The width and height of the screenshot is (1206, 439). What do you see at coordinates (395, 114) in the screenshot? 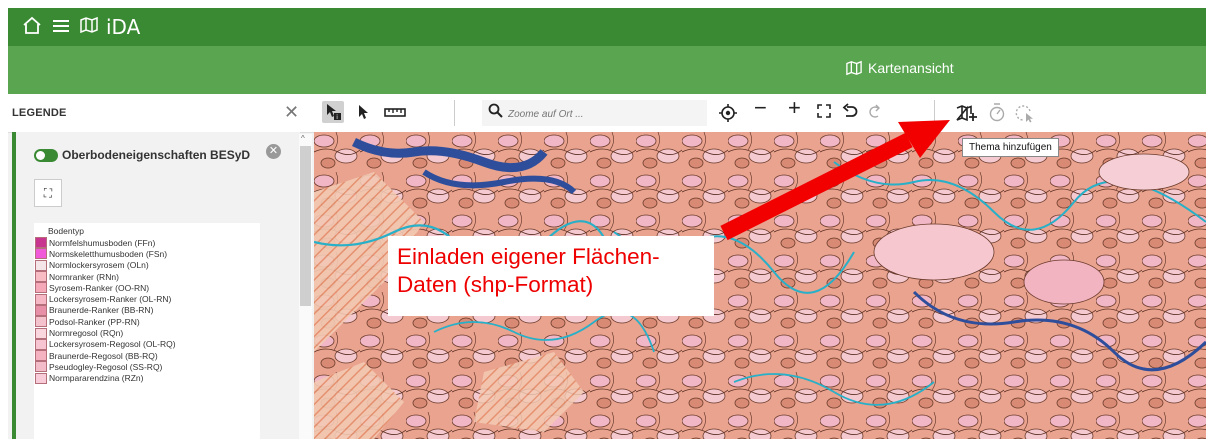
I see `measure-ruler-icon` at bounding box center [395, 114].